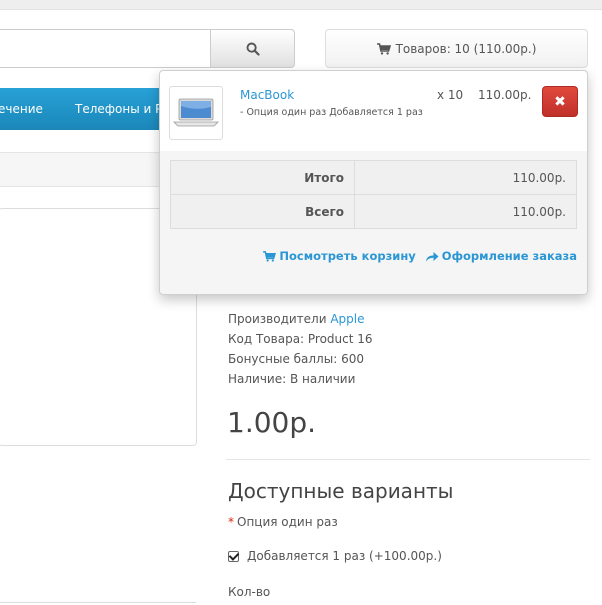 The image size is (602, 605). What do you see at coordinates (465, 211) in the screenshot?
I see `total-value: 110.00р.` at bounding box center [465, 211].